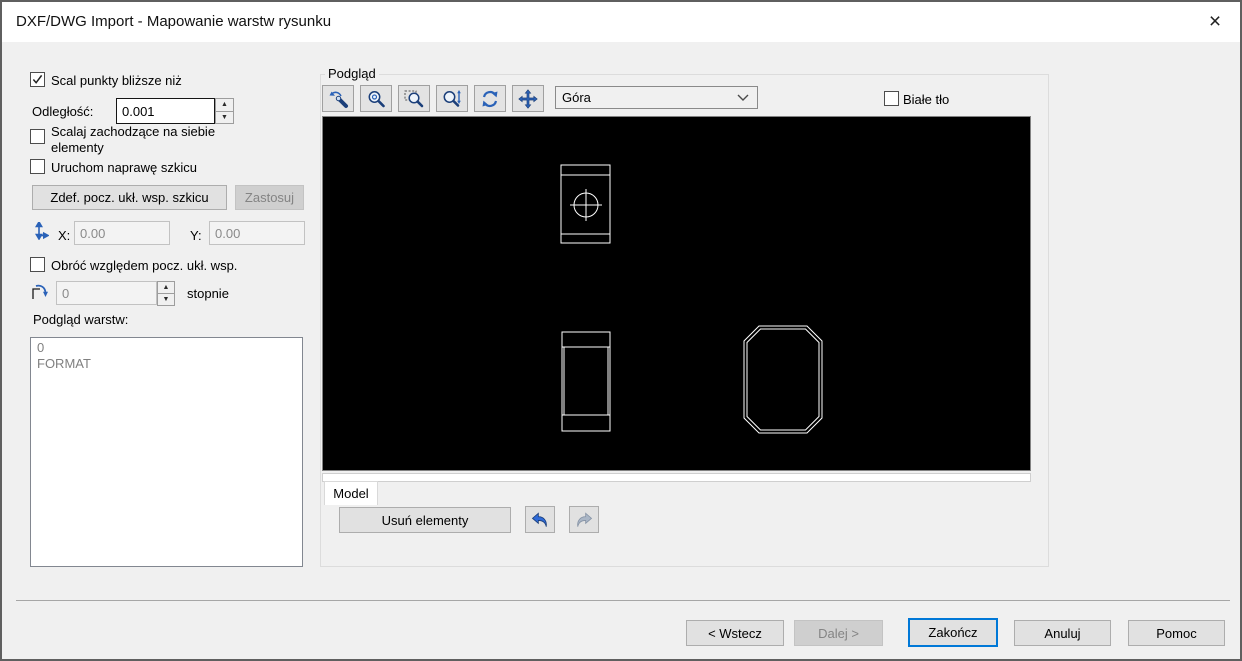 This screenshot has height=661, width=1242. What do you see at coordinates (64, 235) in the screenshot?
I see `x-label: X:` at bounding box center [64, 235].